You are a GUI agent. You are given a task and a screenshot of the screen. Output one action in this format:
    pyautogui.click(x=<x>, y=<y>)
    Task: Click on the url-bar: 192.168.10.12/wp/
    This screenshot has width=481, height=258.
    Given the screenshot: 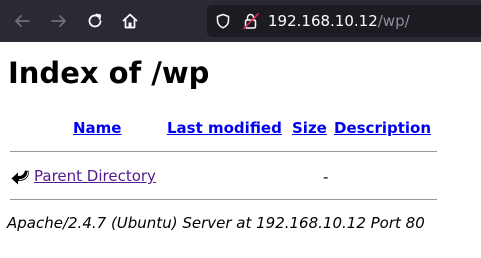 What is the action you would take?
    pyautogui.click(x=344, y=21)
    